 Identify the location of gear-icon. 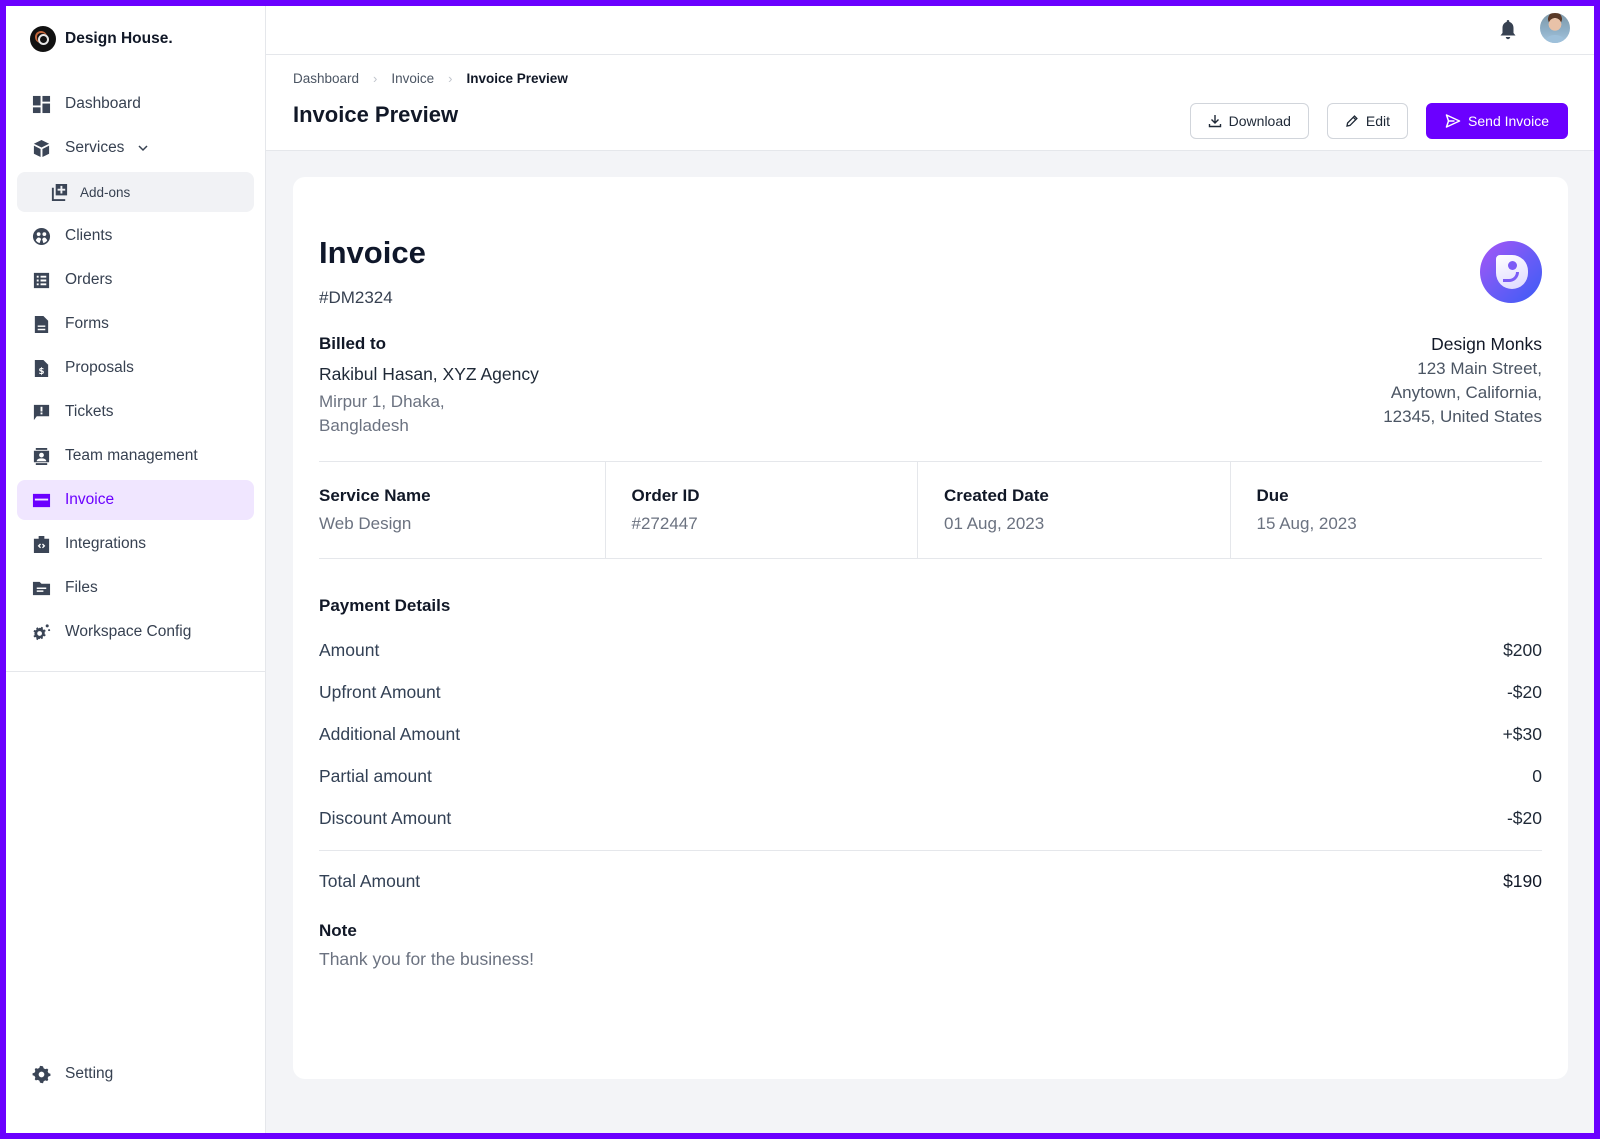
(41, 1074).